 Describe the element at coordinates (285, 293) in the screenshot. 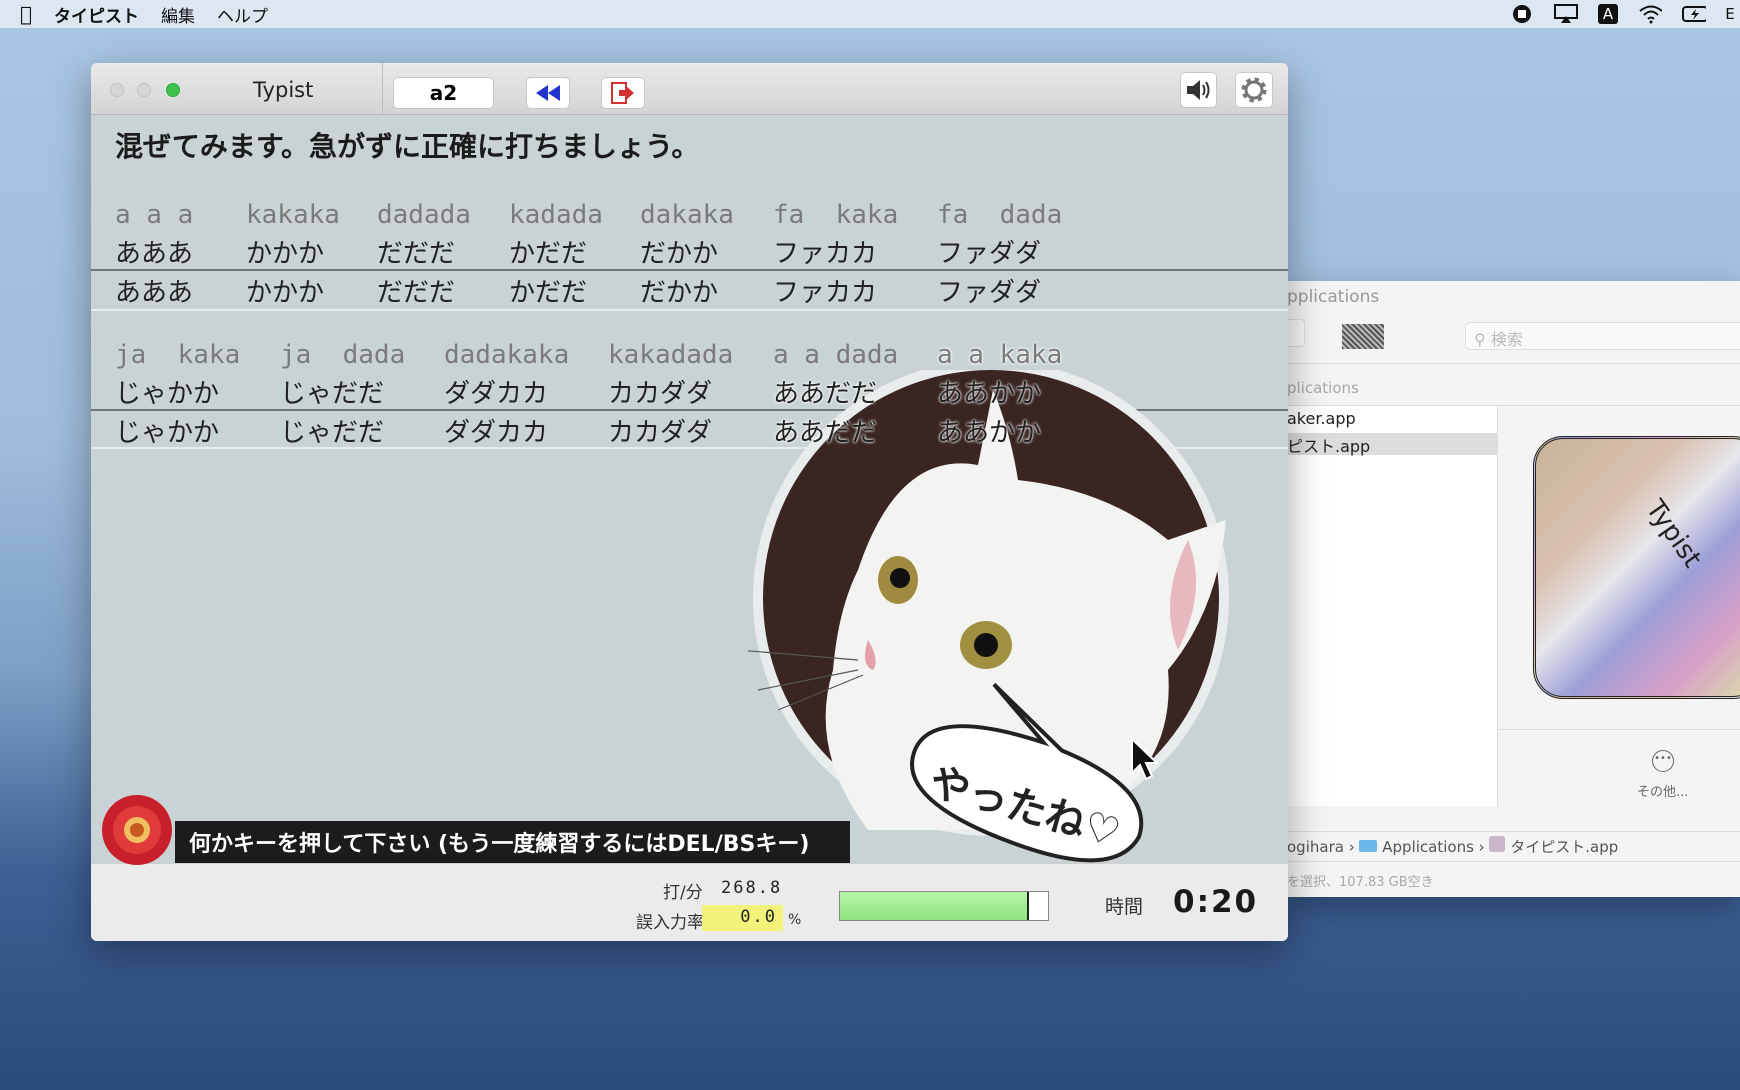

I see `typed-word: かかか` at that location.